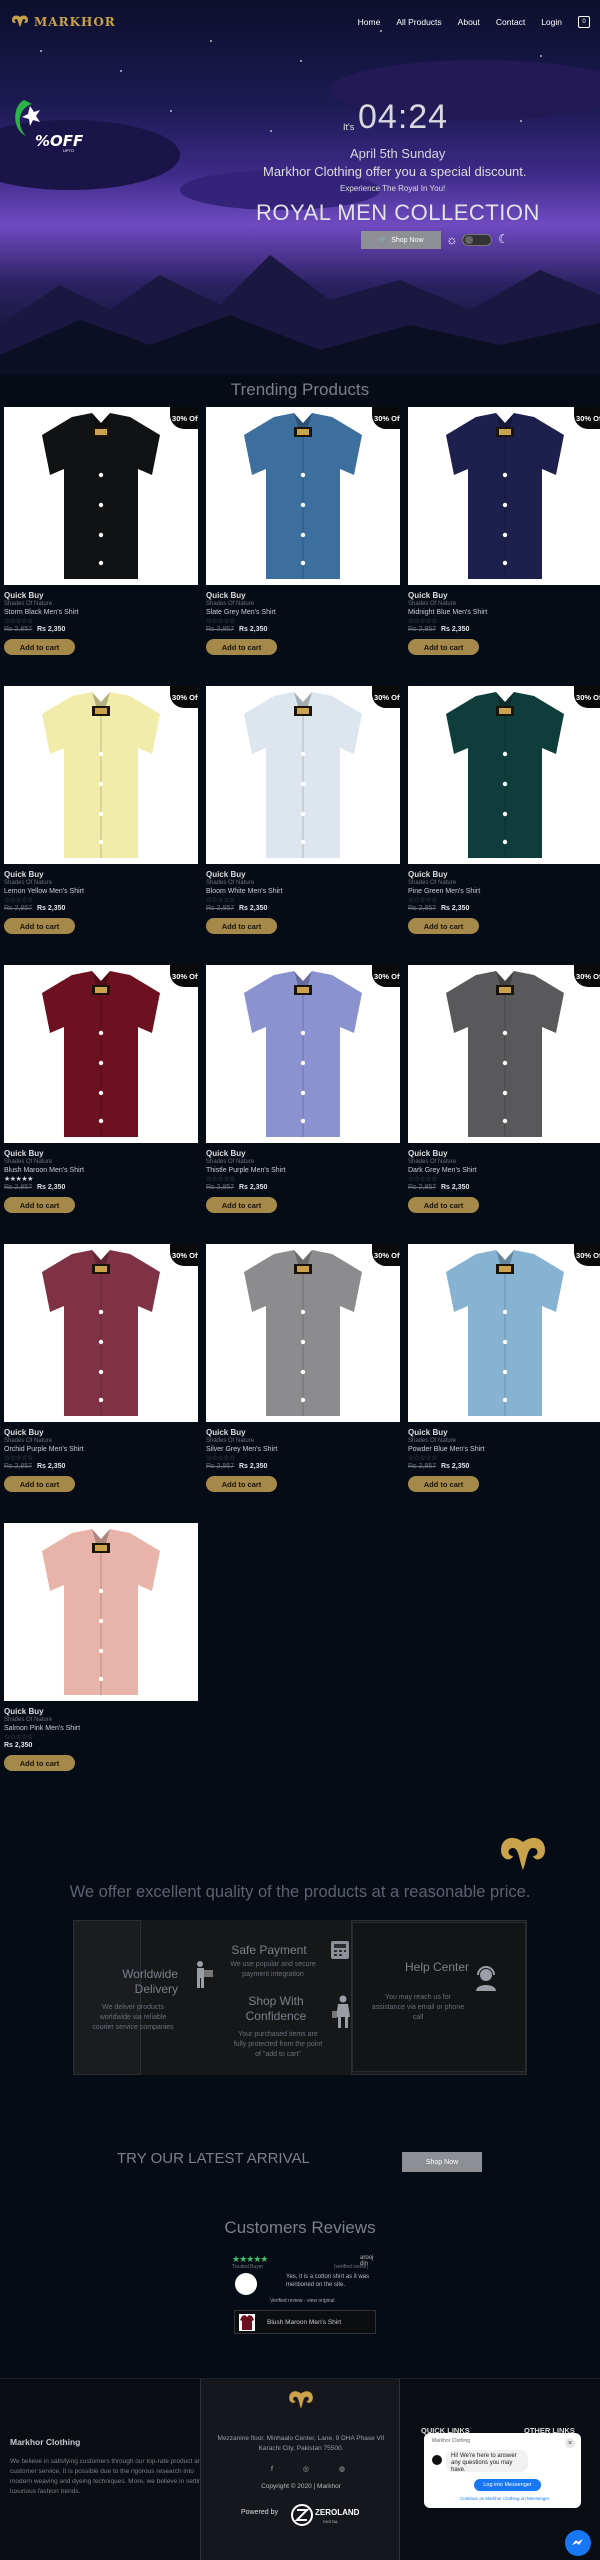 Image resolution: width=600 pixels, height=2560 pixels. What do you see at coordinates (63, 22) in the screenshot?
I see `logo: MARKHOR` at bounding box center [63, 22].